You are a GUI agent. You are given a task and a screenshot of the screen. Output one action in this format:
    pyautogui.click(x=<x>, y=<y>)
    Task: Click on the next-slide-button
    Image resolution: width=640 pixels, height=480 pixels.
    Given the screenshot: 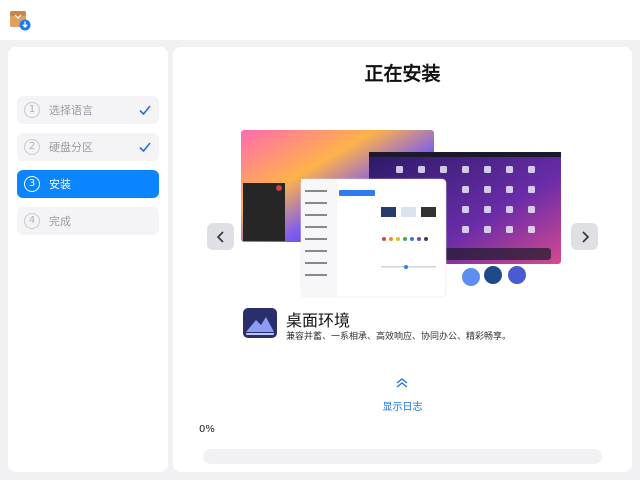 What is the action you would take?
    pyautogui.click(x=584, y=236)
    